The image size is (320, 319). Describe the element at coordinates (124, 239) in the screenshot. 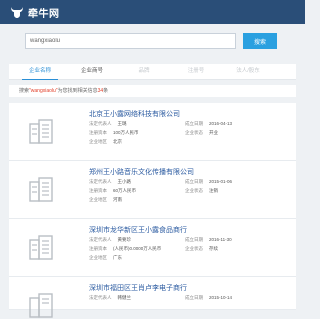

I see `field-value: 黄要珍` at that location.